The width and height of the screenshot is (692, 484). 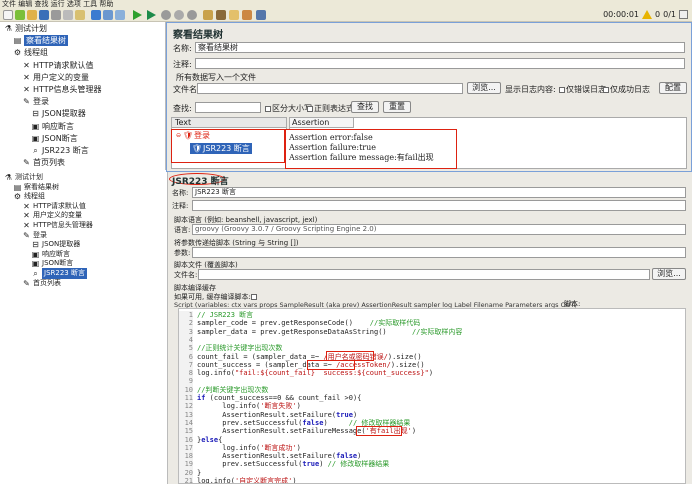 I want to click on help-icon, so click(x=261, y=15).